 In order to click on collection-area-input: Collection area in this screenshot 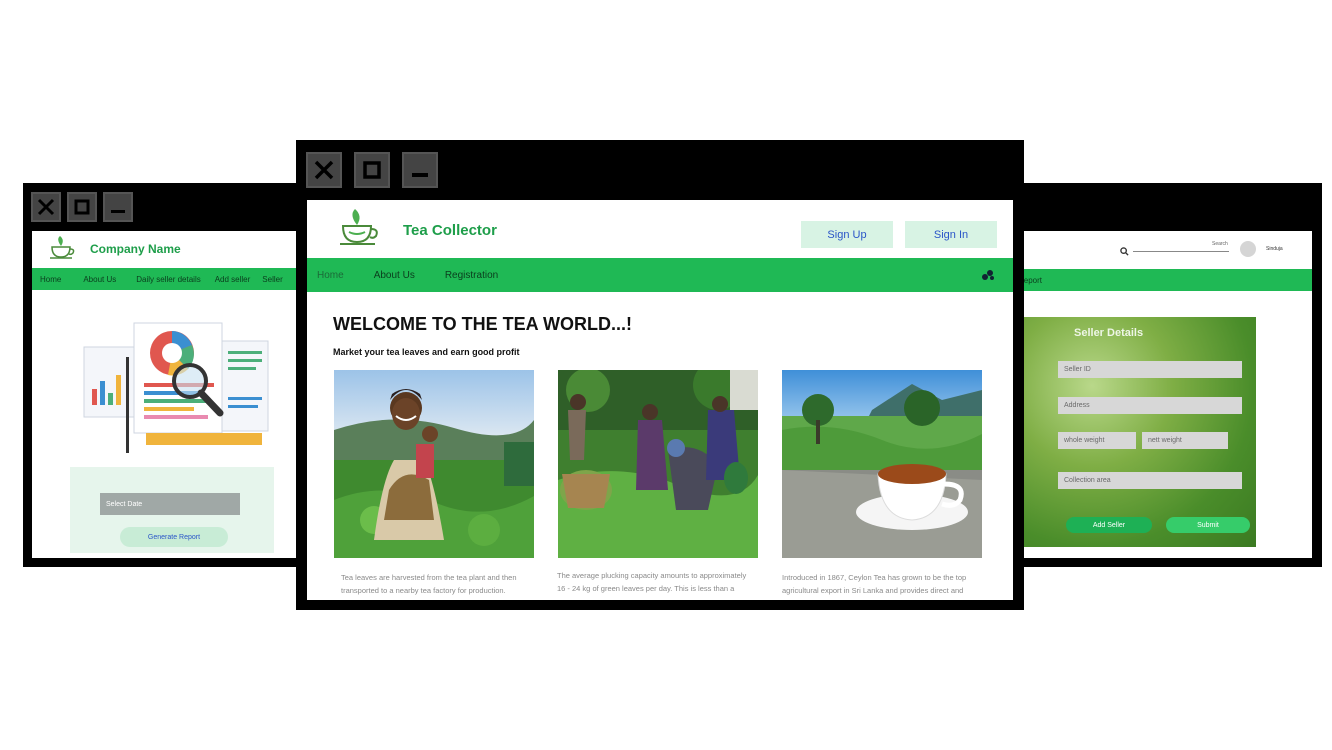, I will do `click(1150, 480)`.